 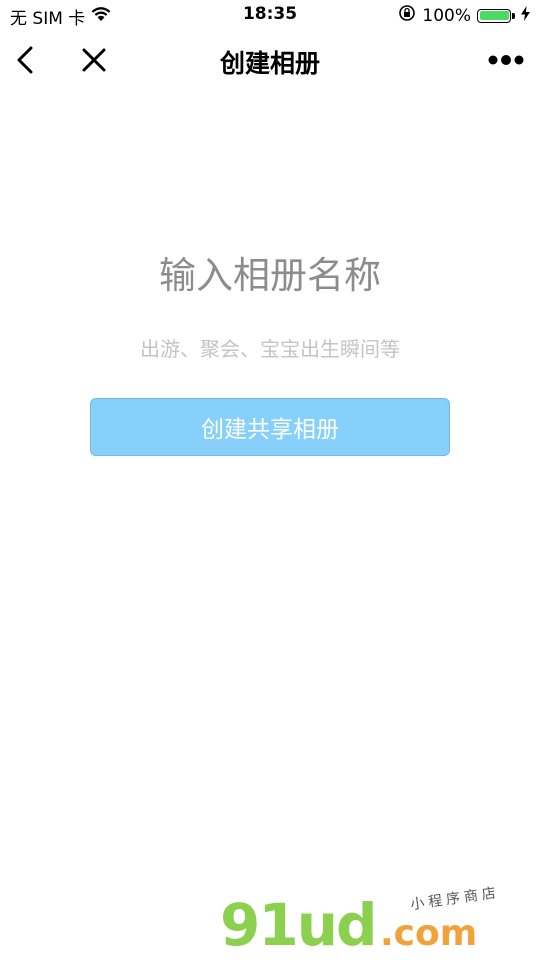 I want to click on page-title: 创建相册, so click(x=269, y=63).